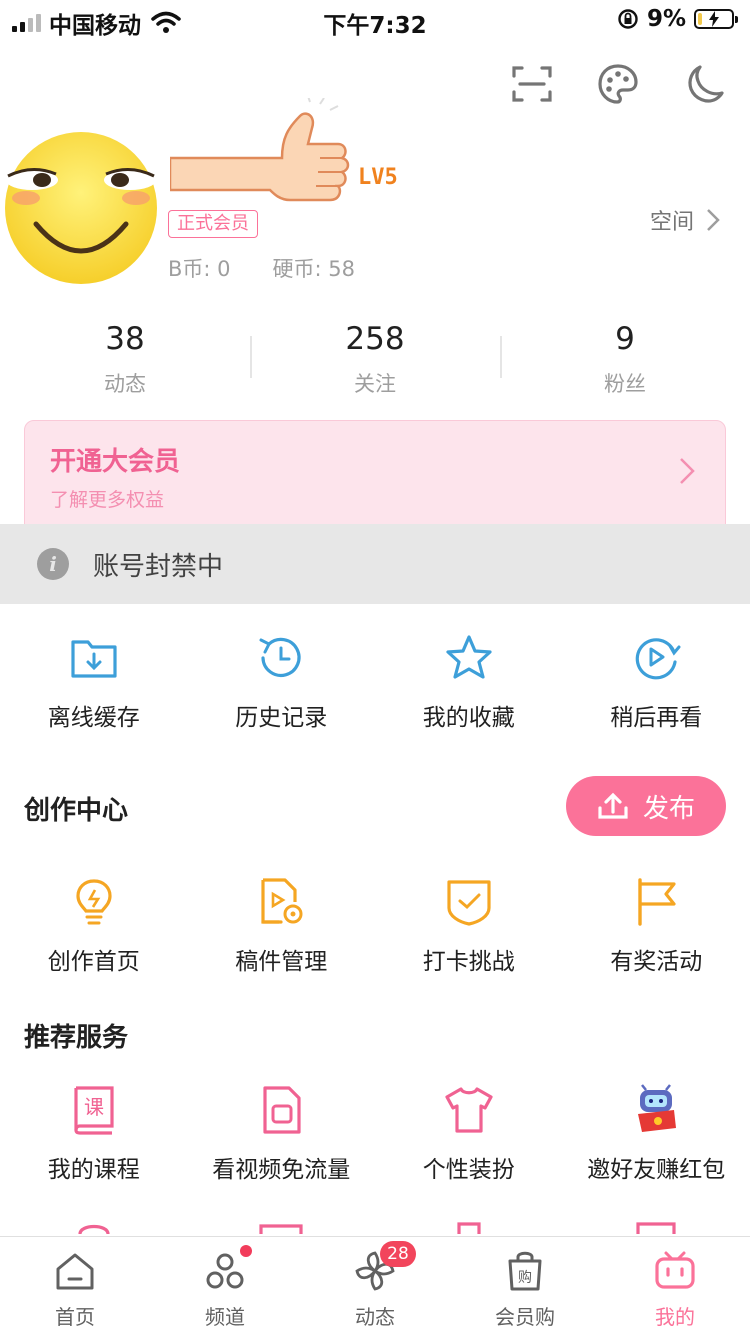  I want to click on history-icon, so click(280, 657).